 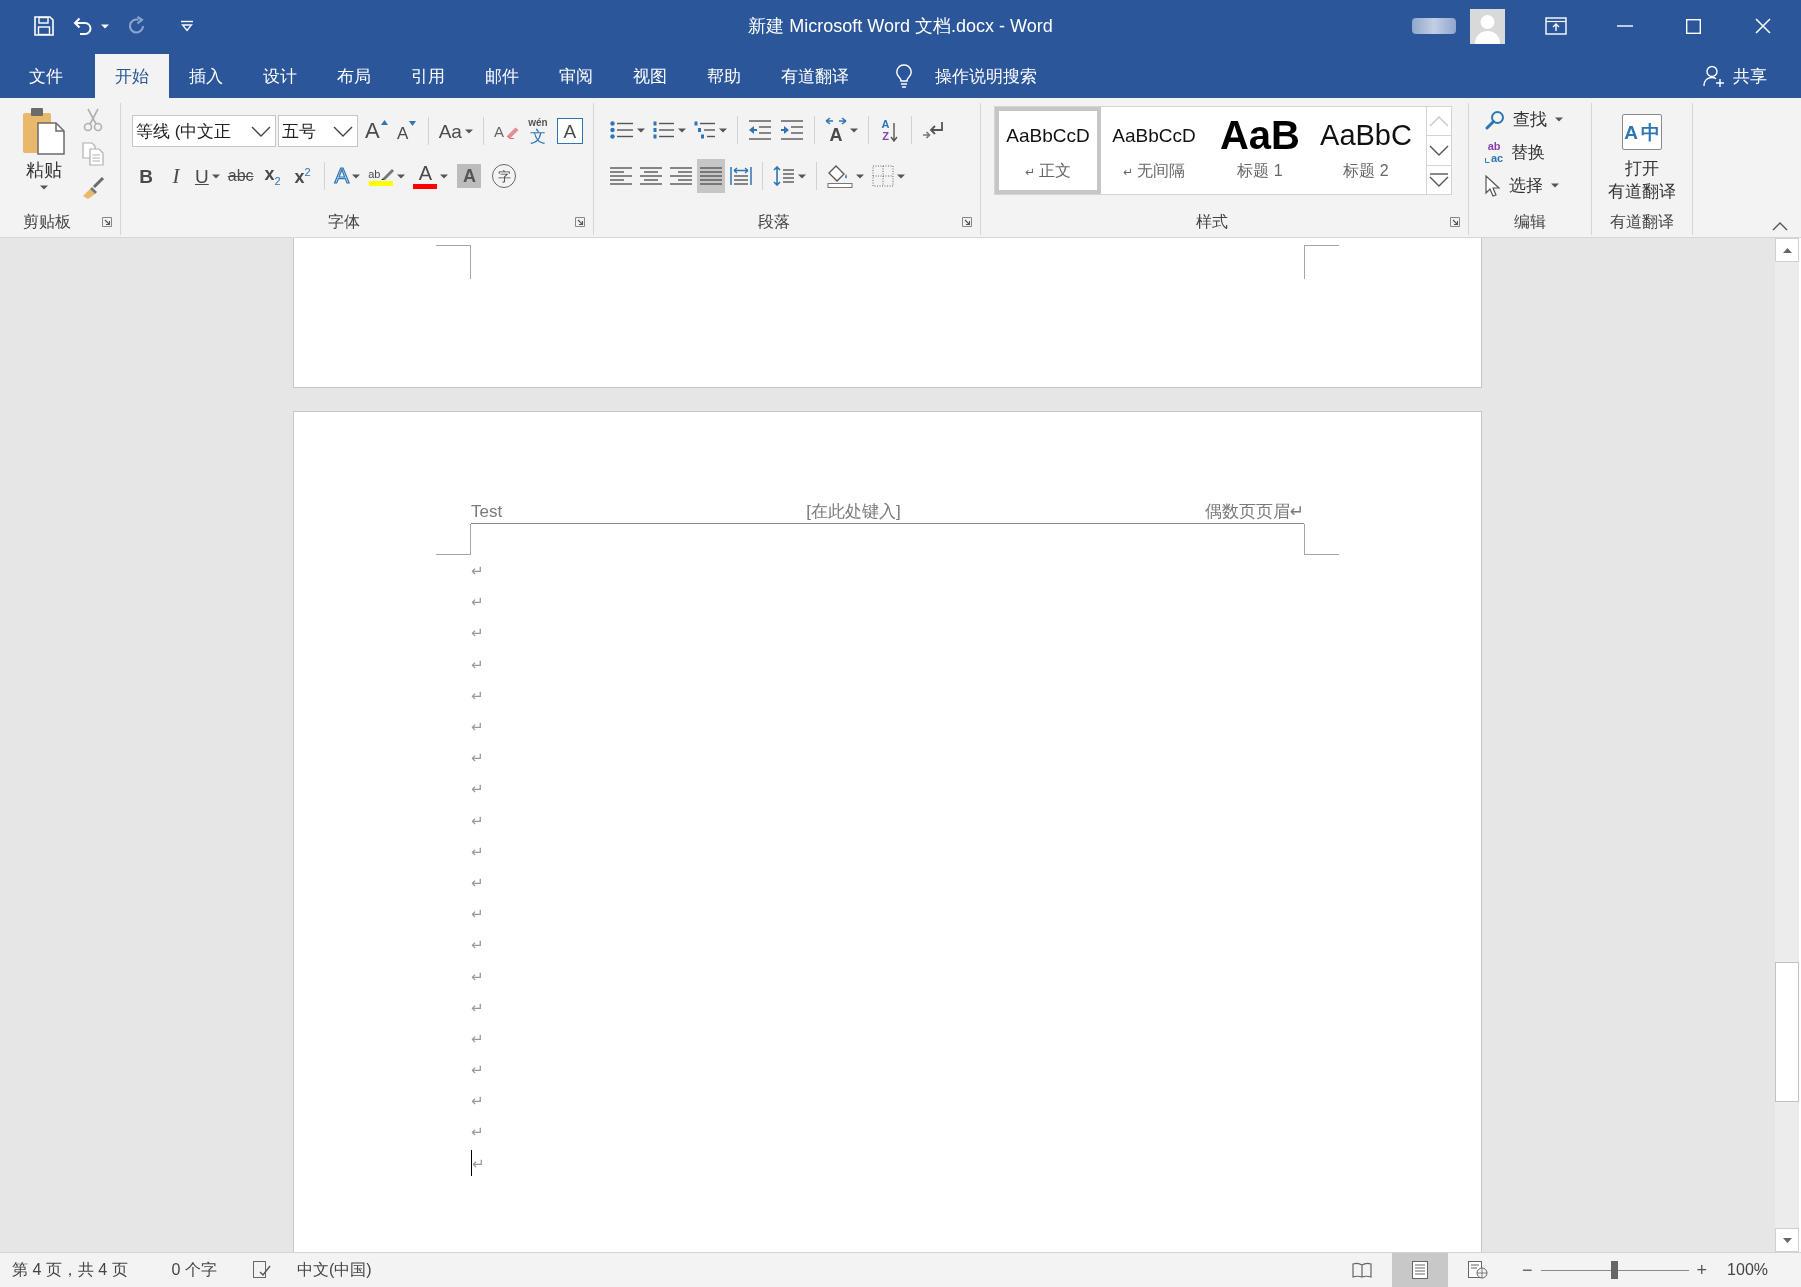 What do you see at coordinates (1747, 1270) in the screenshot?
I see `zoom-level-button: 100%` at bounding box center [1747, 1270].